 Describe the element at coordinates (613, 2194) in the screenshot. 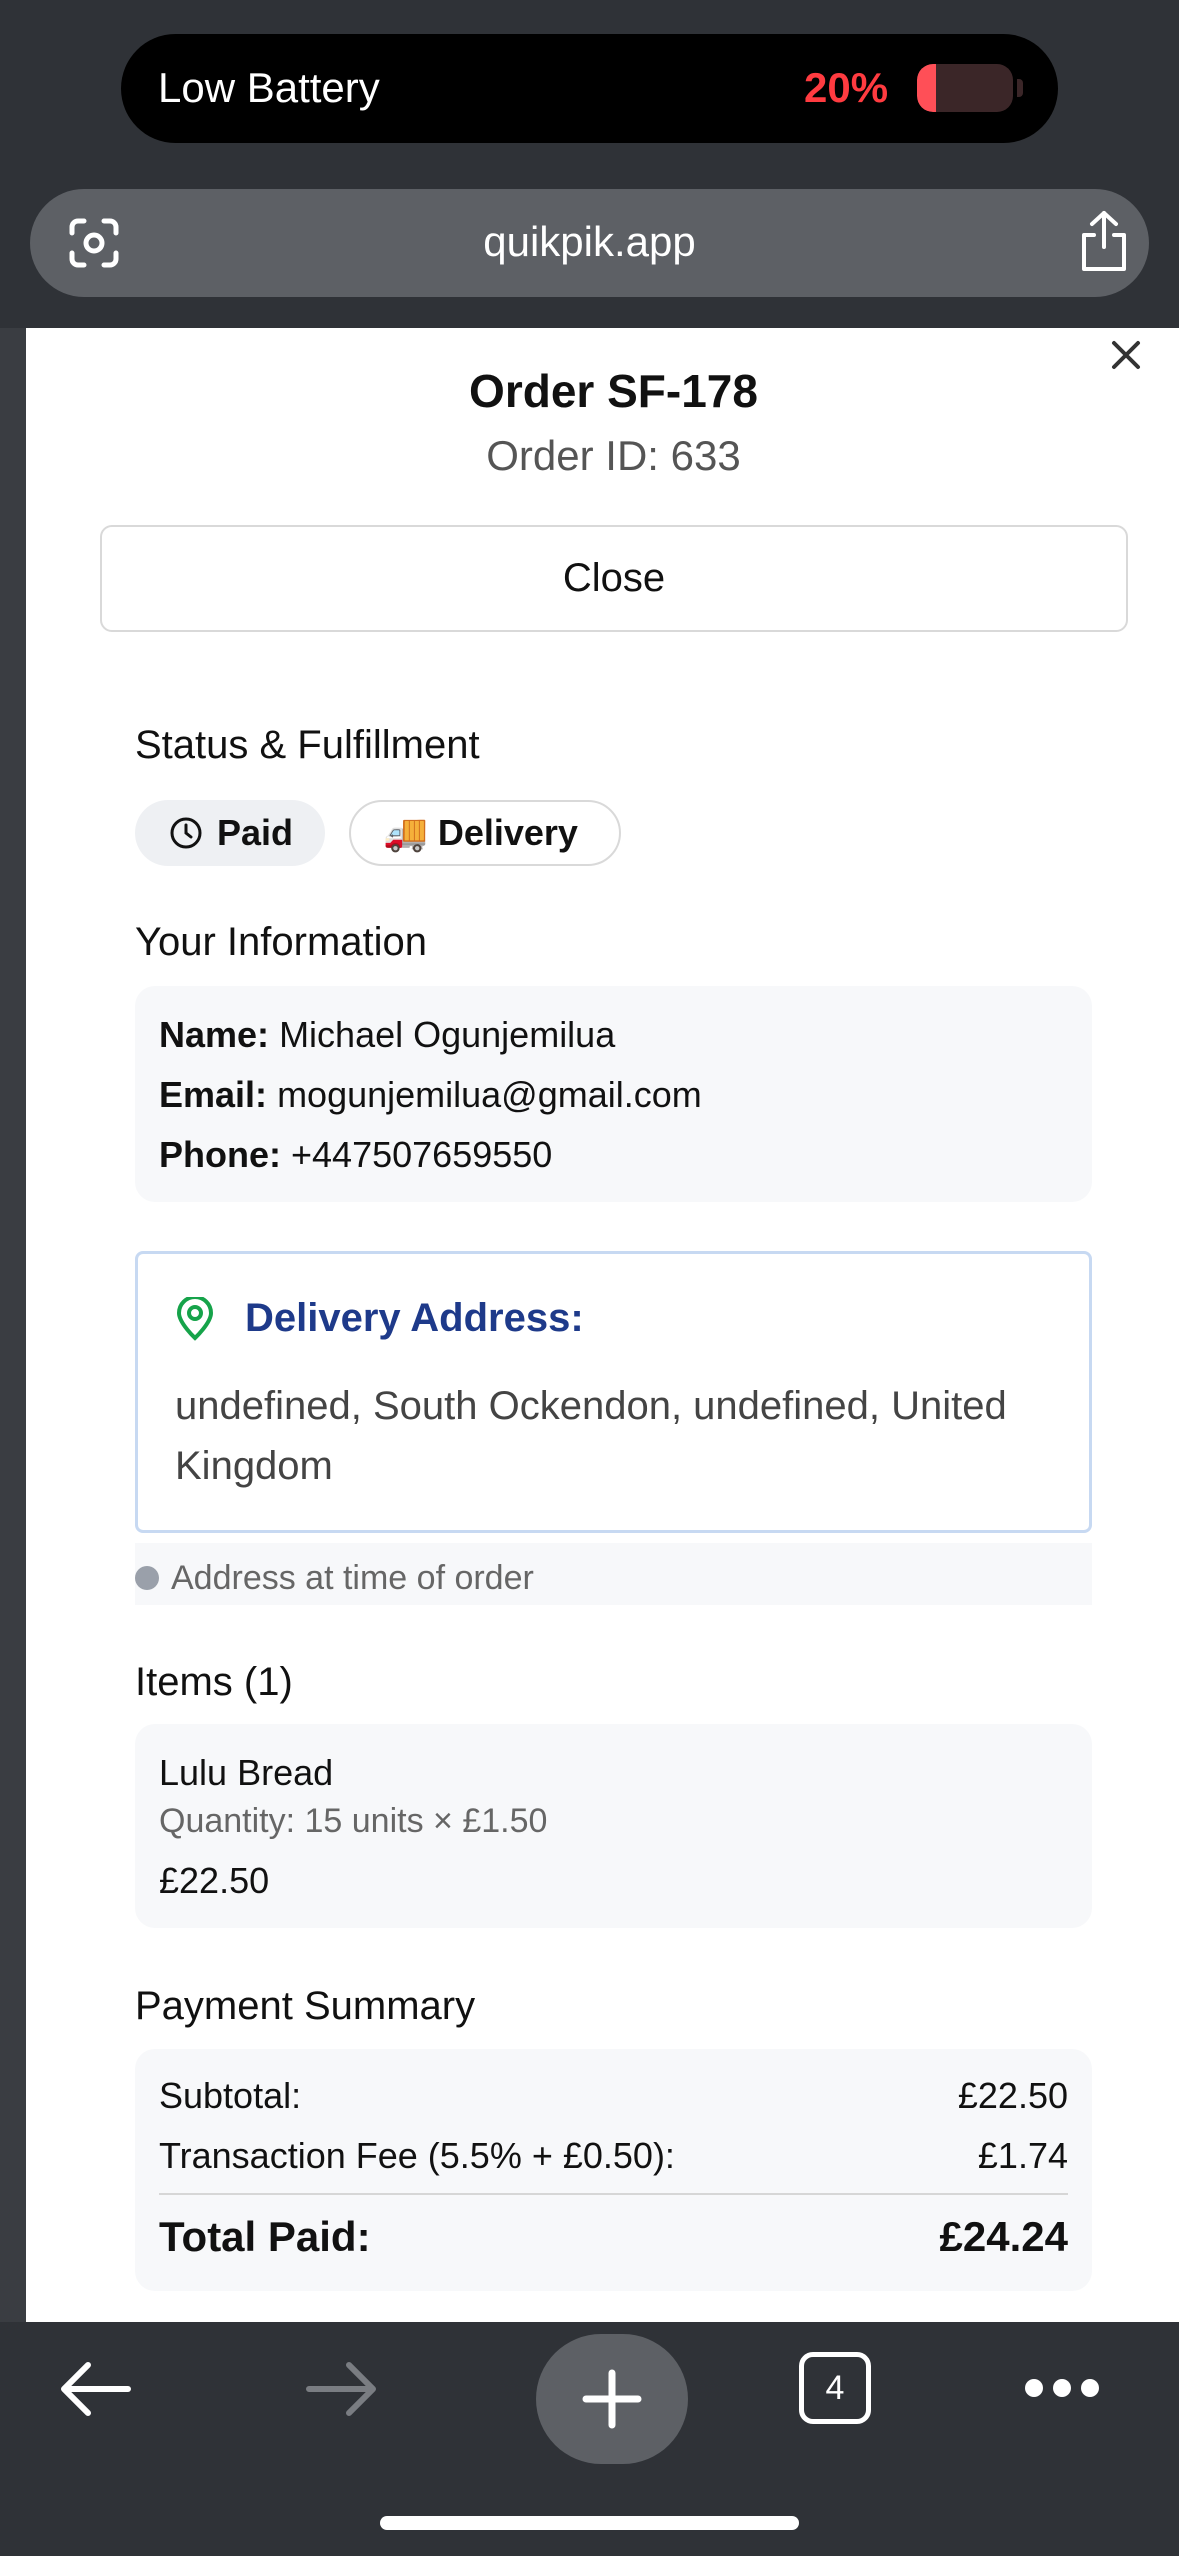

I see `divider` at that location.